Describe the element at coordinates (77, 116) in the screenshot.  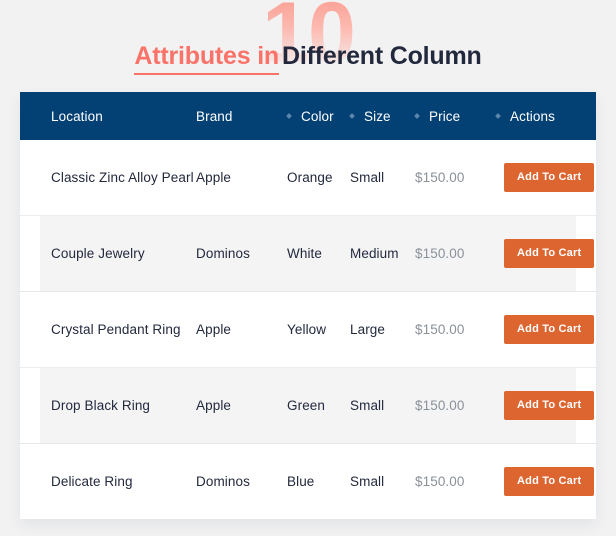
I see `column-header-location-label: Location` at that location.